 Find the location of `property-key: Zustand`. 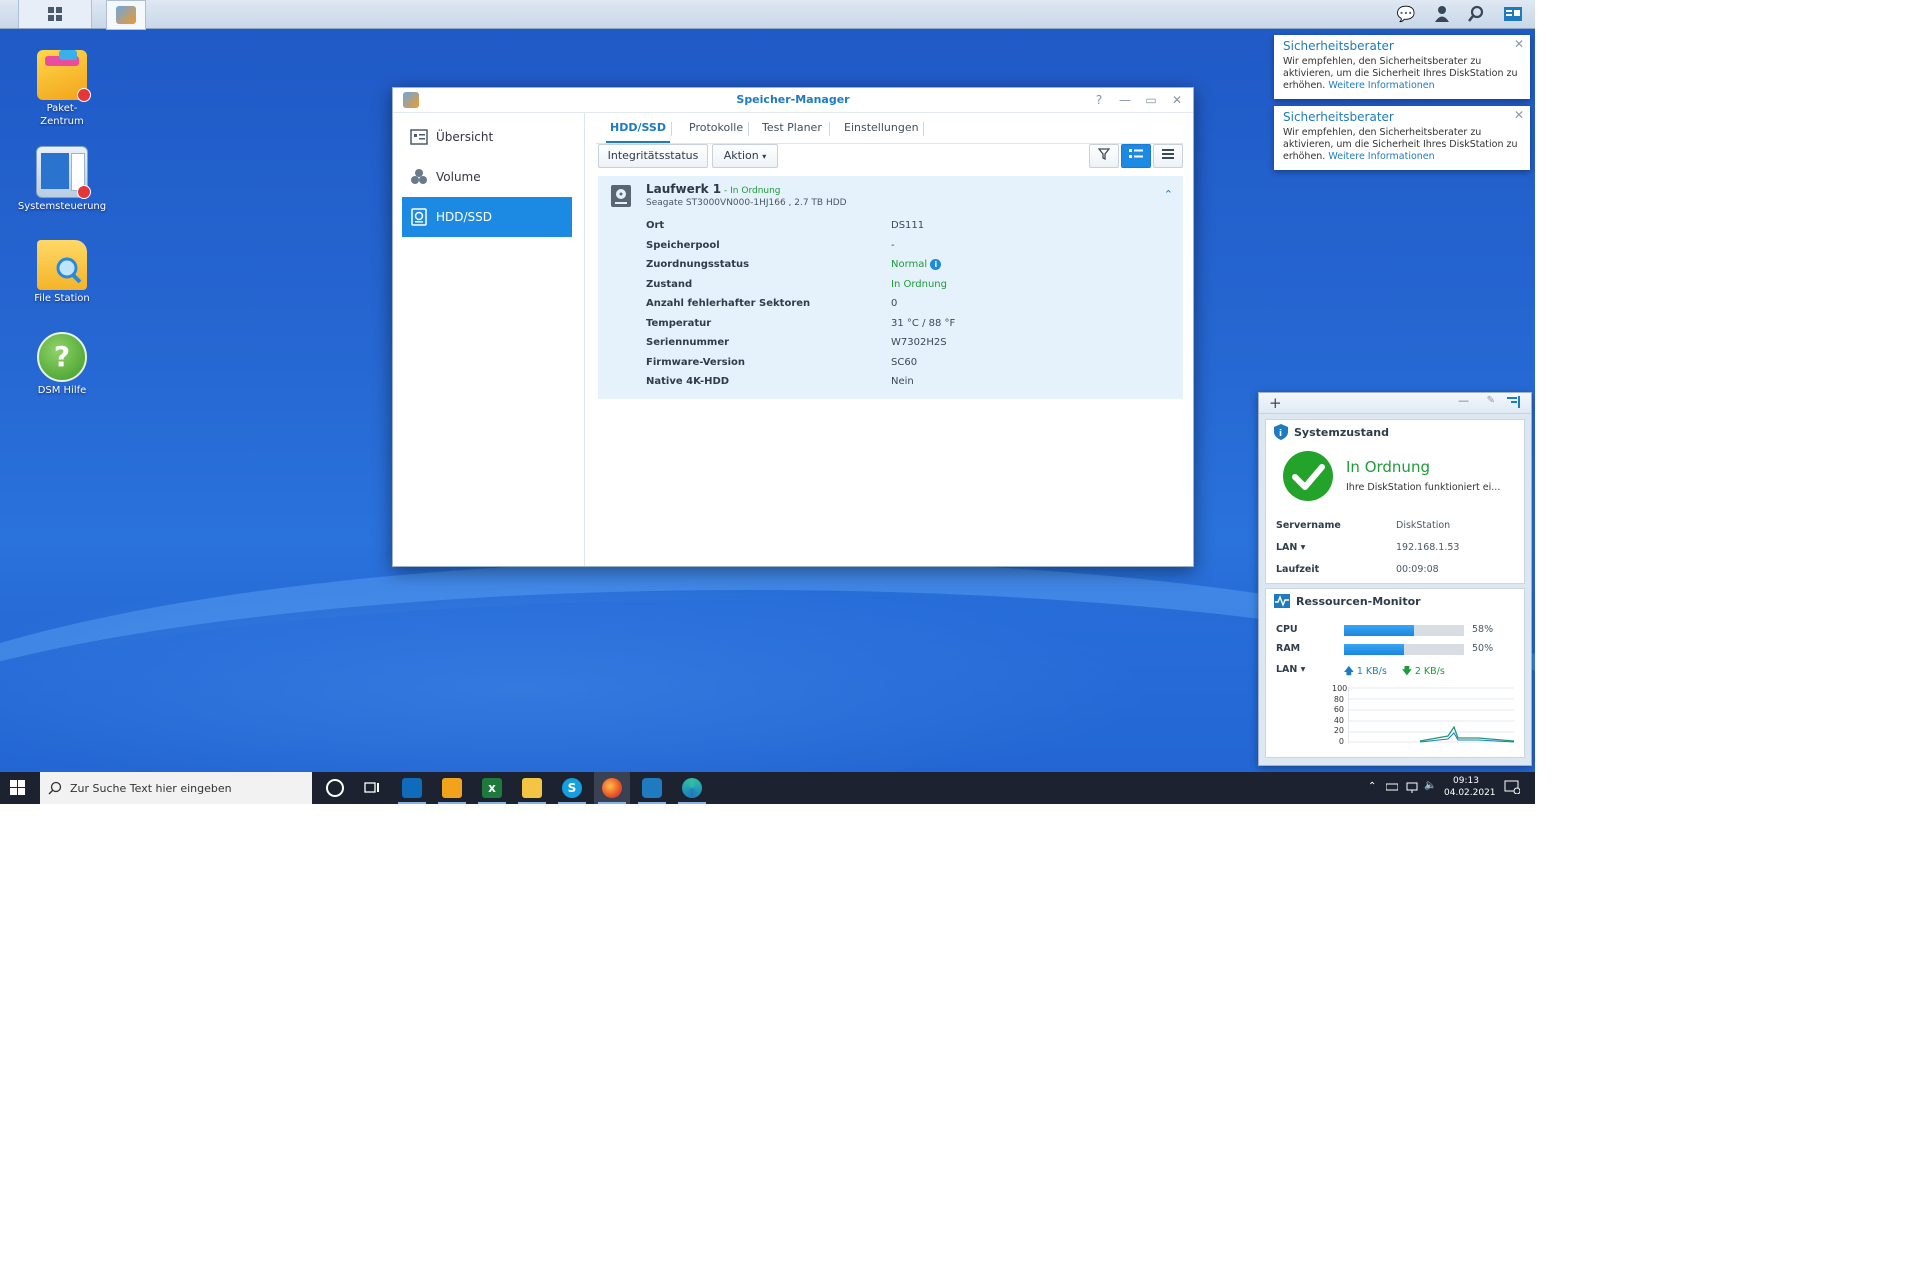

property-key: Zustand is located at coordinates (669, 284).